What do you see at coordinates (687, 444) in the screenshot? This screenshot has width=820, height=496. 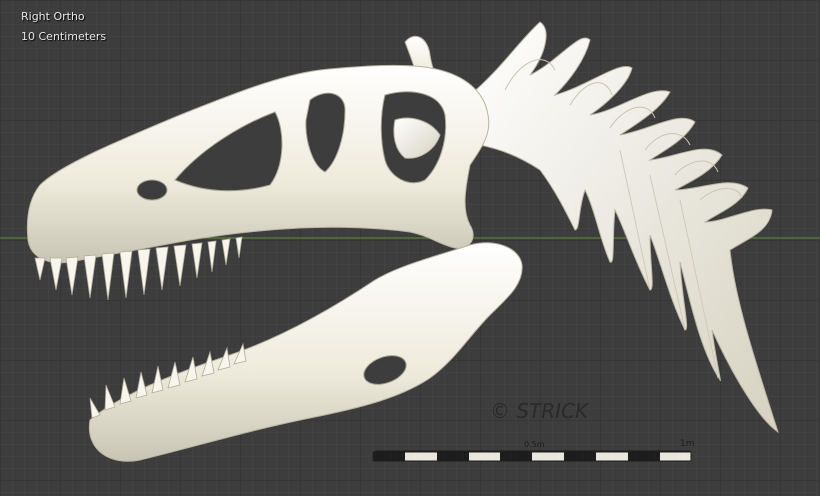 I see `scale-end-label: 1m` at bounding box center [687, 444].